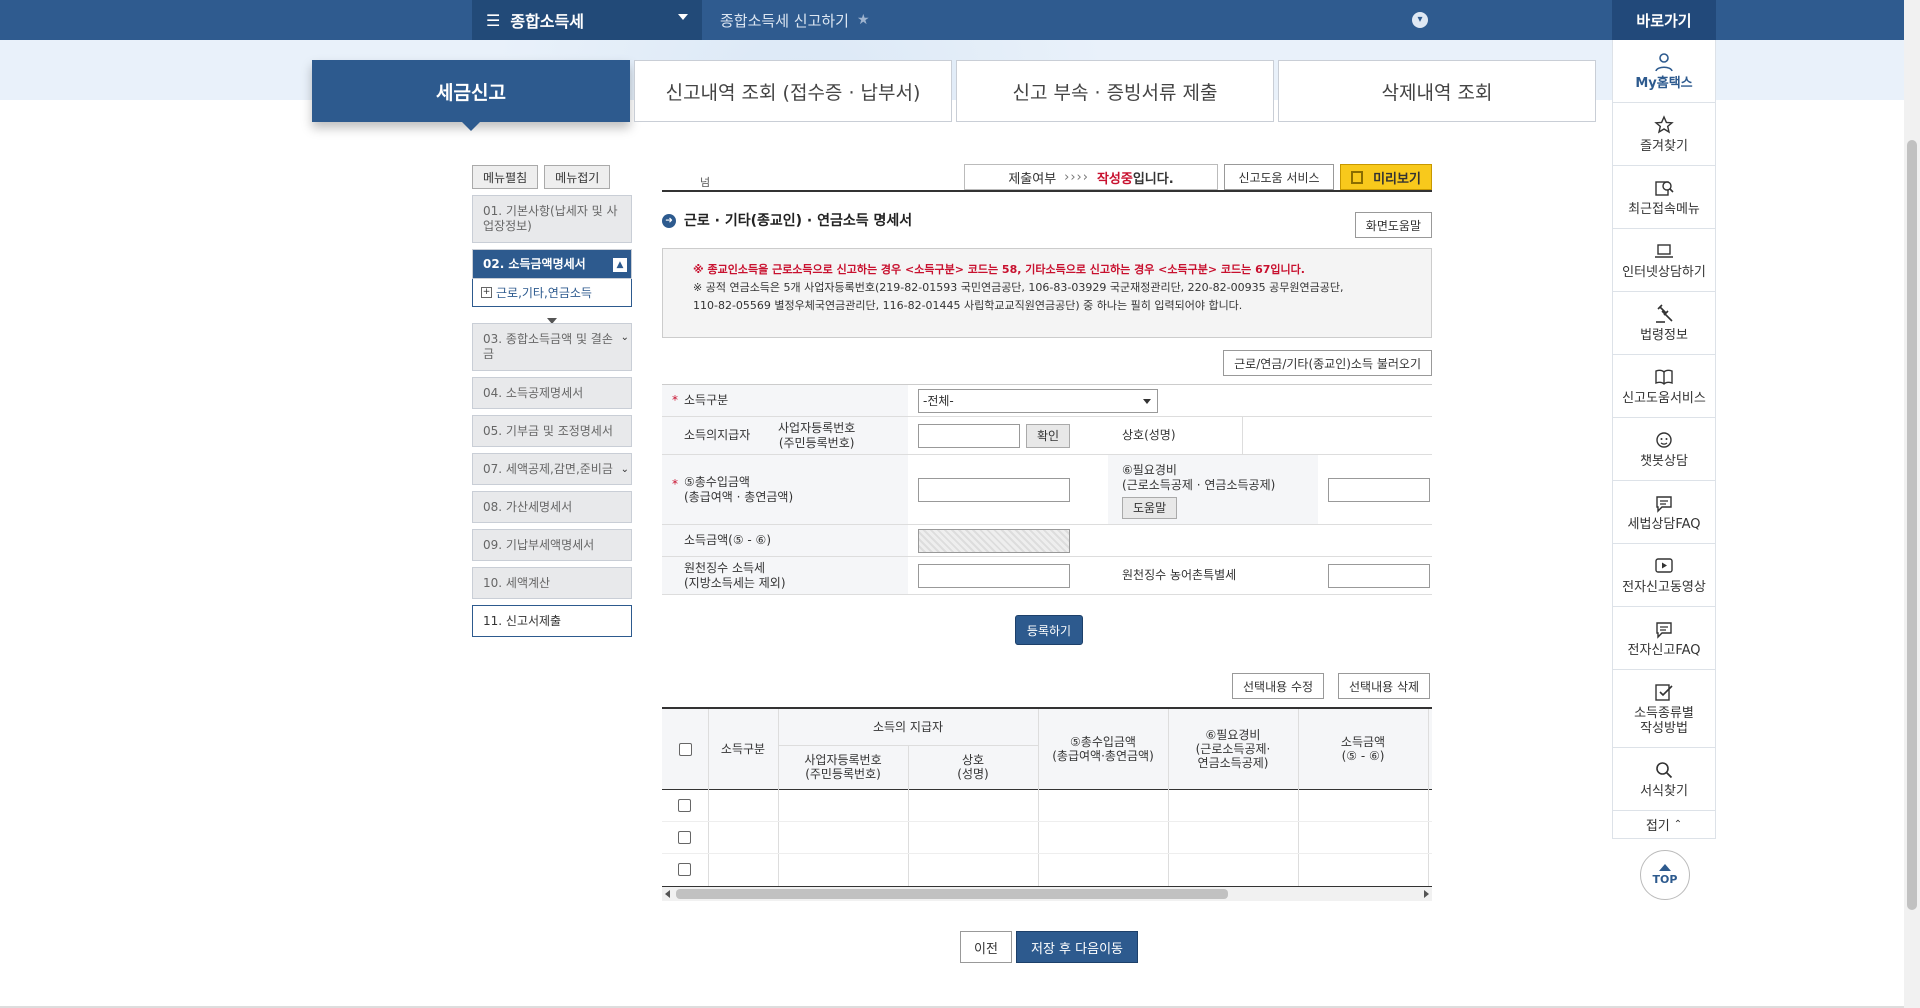  I want to click on collapse-menu-button: 메뉴접기, so click(577, 177).